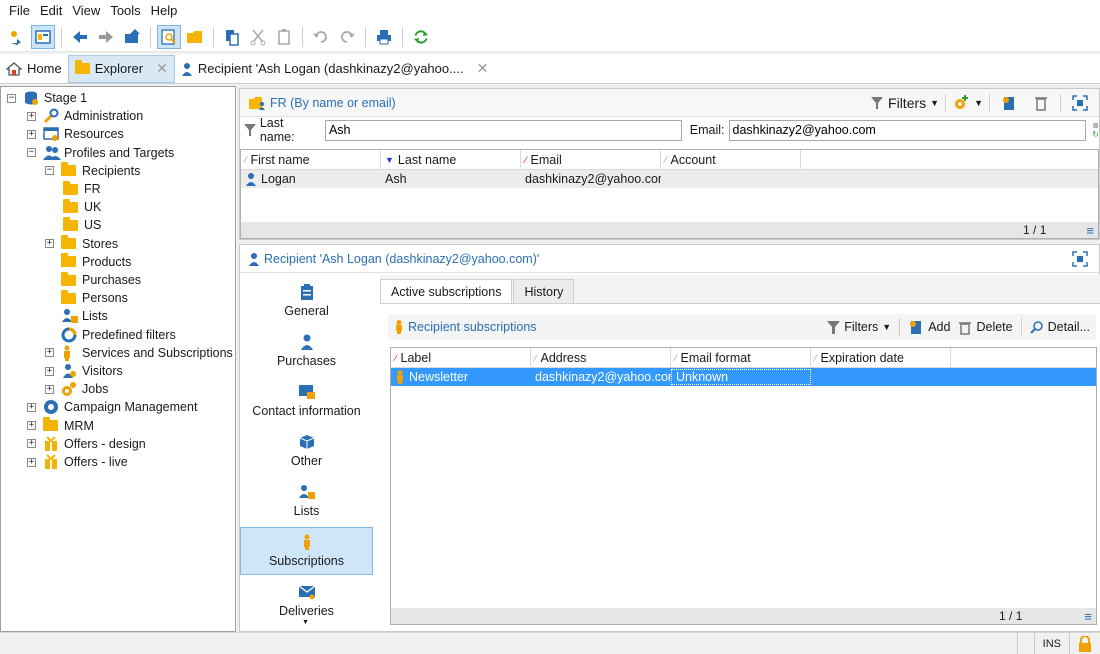 The width and height of the screenshot is (1100, 654). Describe the element at coordinates (119, 152) in the screenshot. I see `tree-item-label: Profiles and Targets` at that location.